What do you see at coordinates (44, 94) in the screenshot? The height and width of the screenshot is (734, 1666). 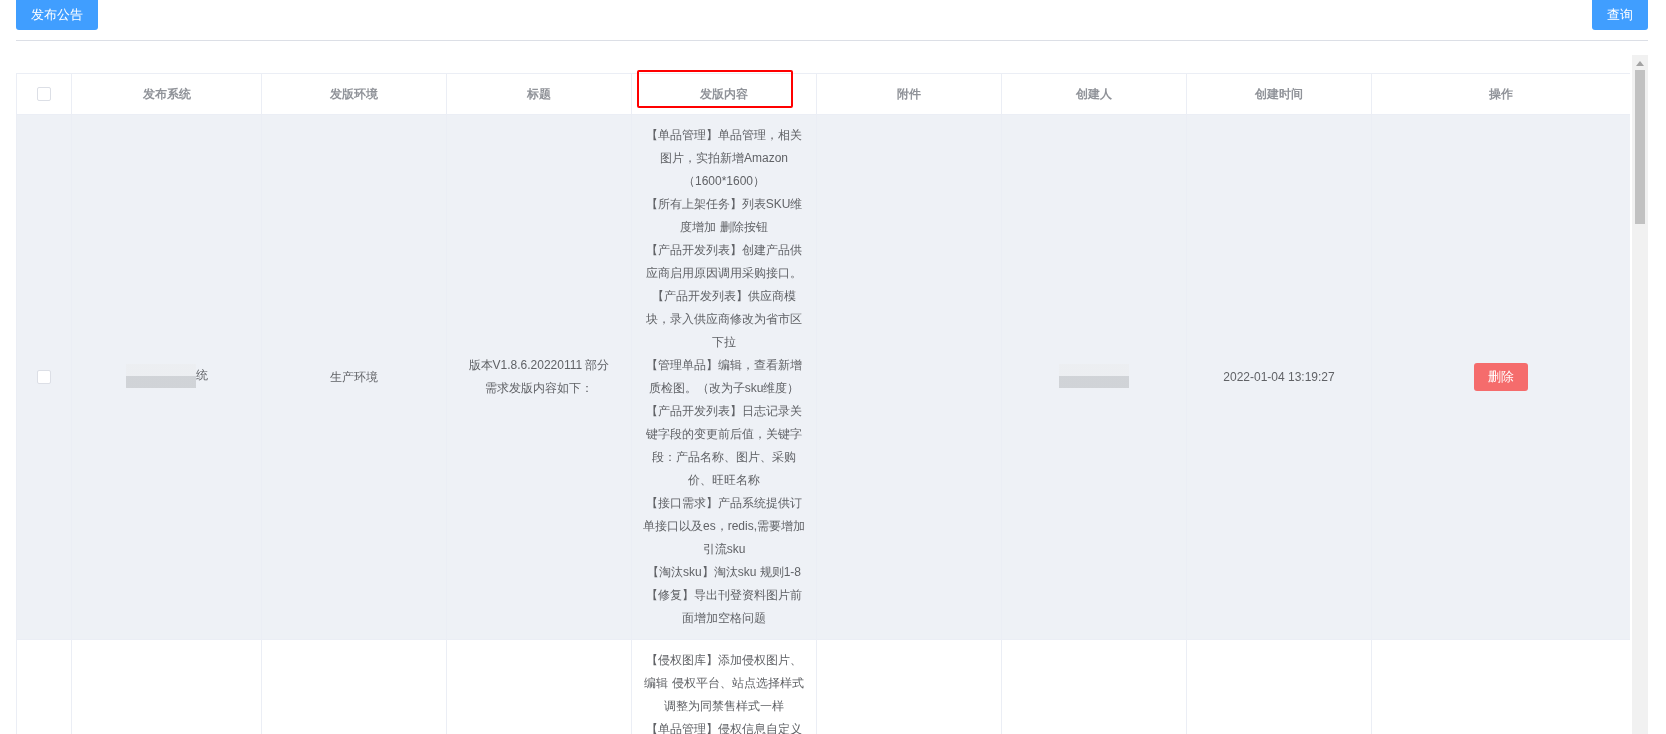 I see `select-all-checkbox` at bounding box center [44, 94].